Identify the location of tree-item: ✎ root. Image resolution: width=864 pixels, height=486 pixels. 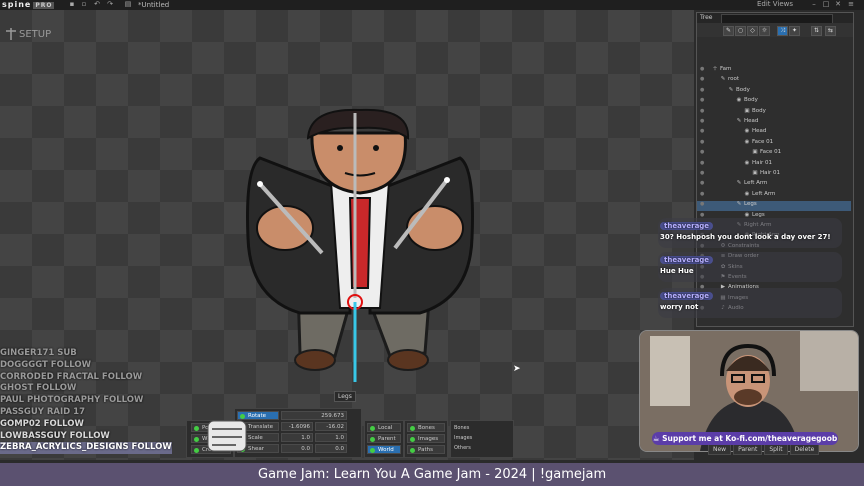
(729, 79).